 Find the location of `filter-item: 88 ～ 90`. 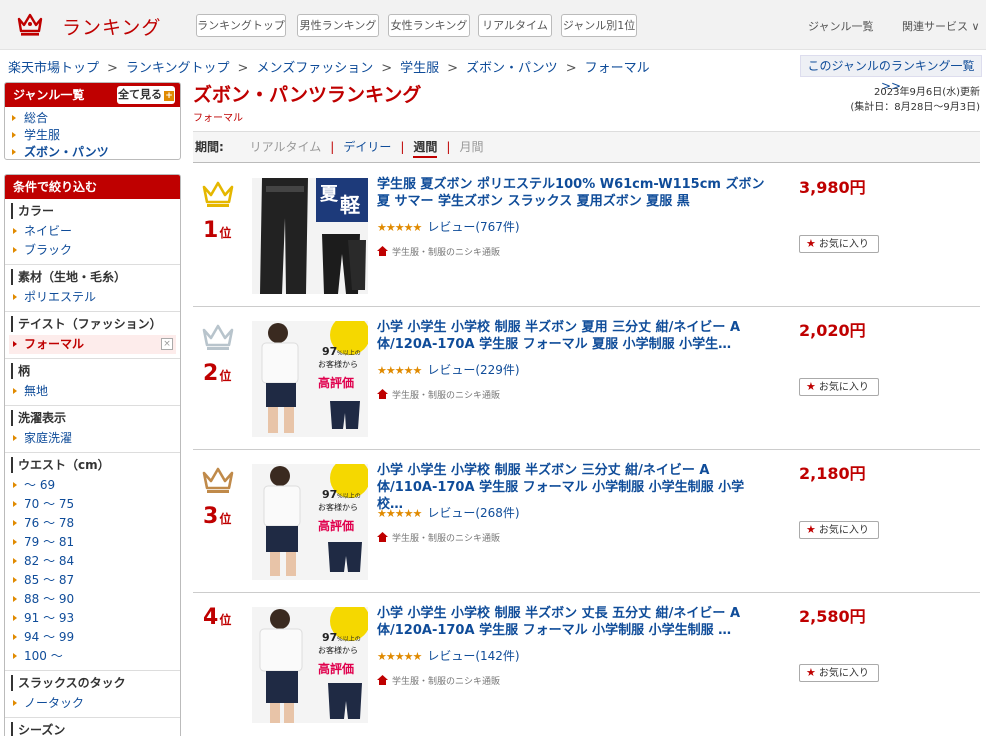

filter-item: 88 ～ 90 is located at coordinates (92, 599).